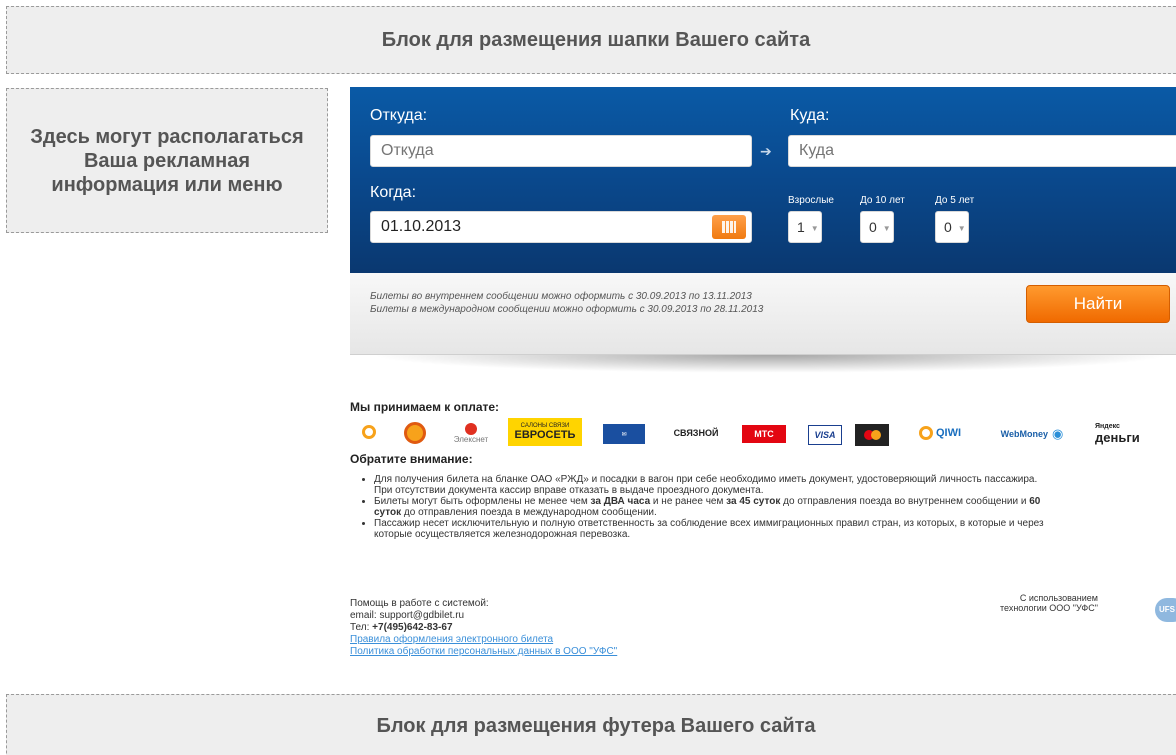 The height and width of the screenshot is (755, 1176). I want to click on webmoney-logo: WebMoney ◉, so click(1032, 434).